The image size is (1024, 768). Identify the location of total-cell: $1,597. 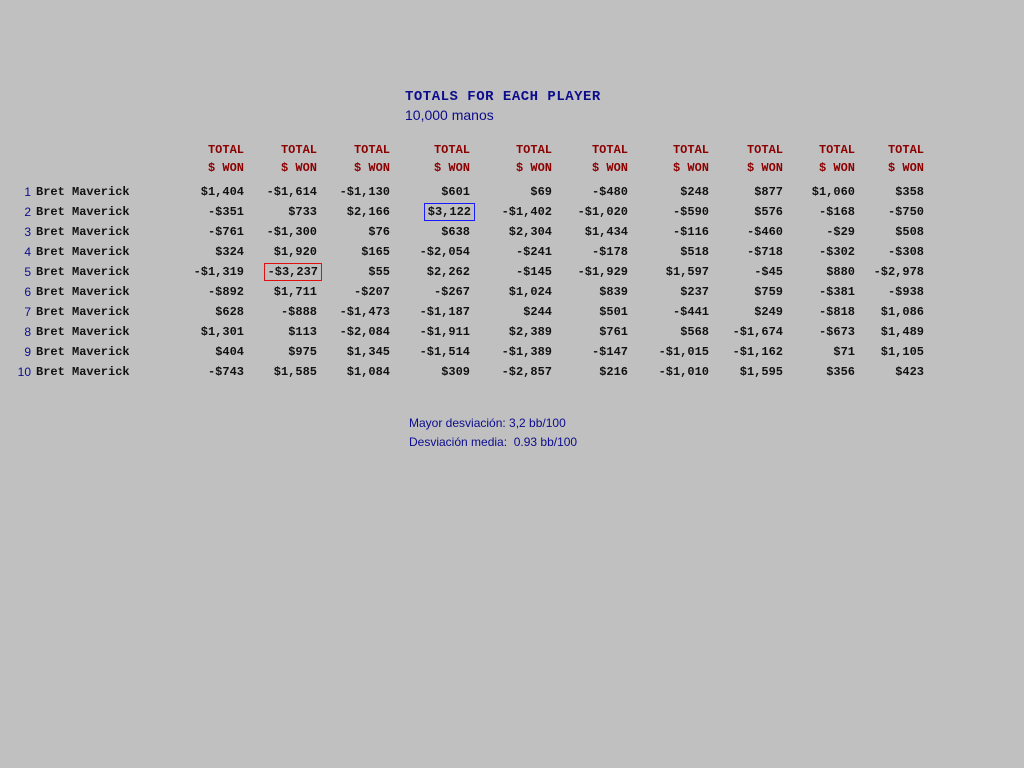
(687, 272).